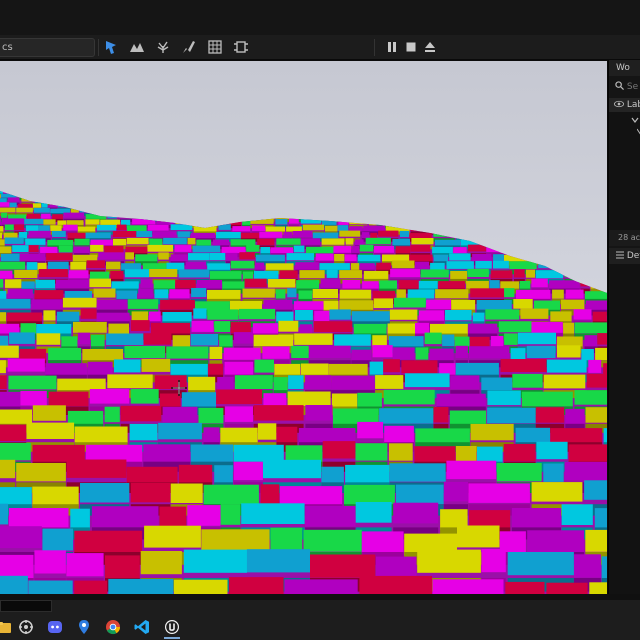  I want to click on mode-tab: cs, so click(47, 47).